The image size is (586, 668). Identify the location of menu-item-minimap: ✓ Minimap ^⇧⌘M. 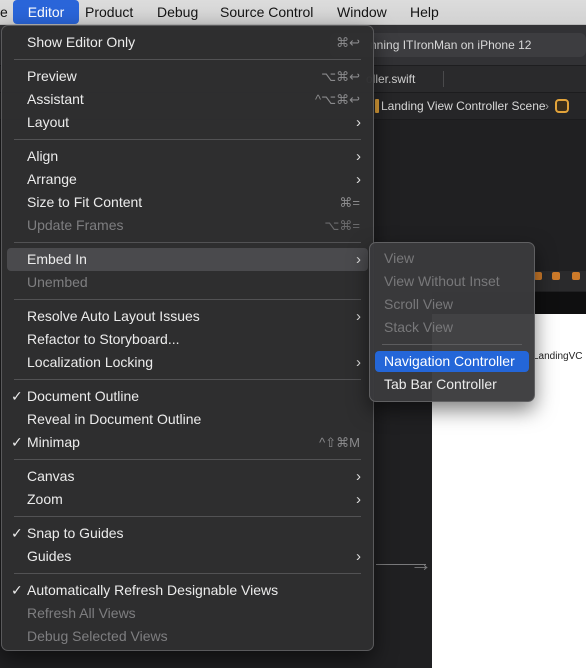
(187, 442).